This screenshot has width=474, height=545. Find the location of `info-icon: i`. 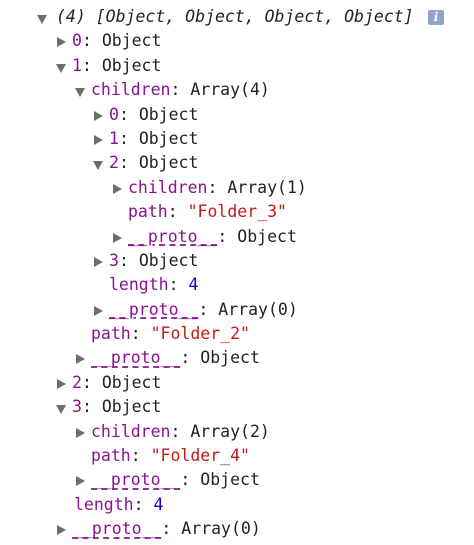

info-icon: i is located at coordinates (436, 17).